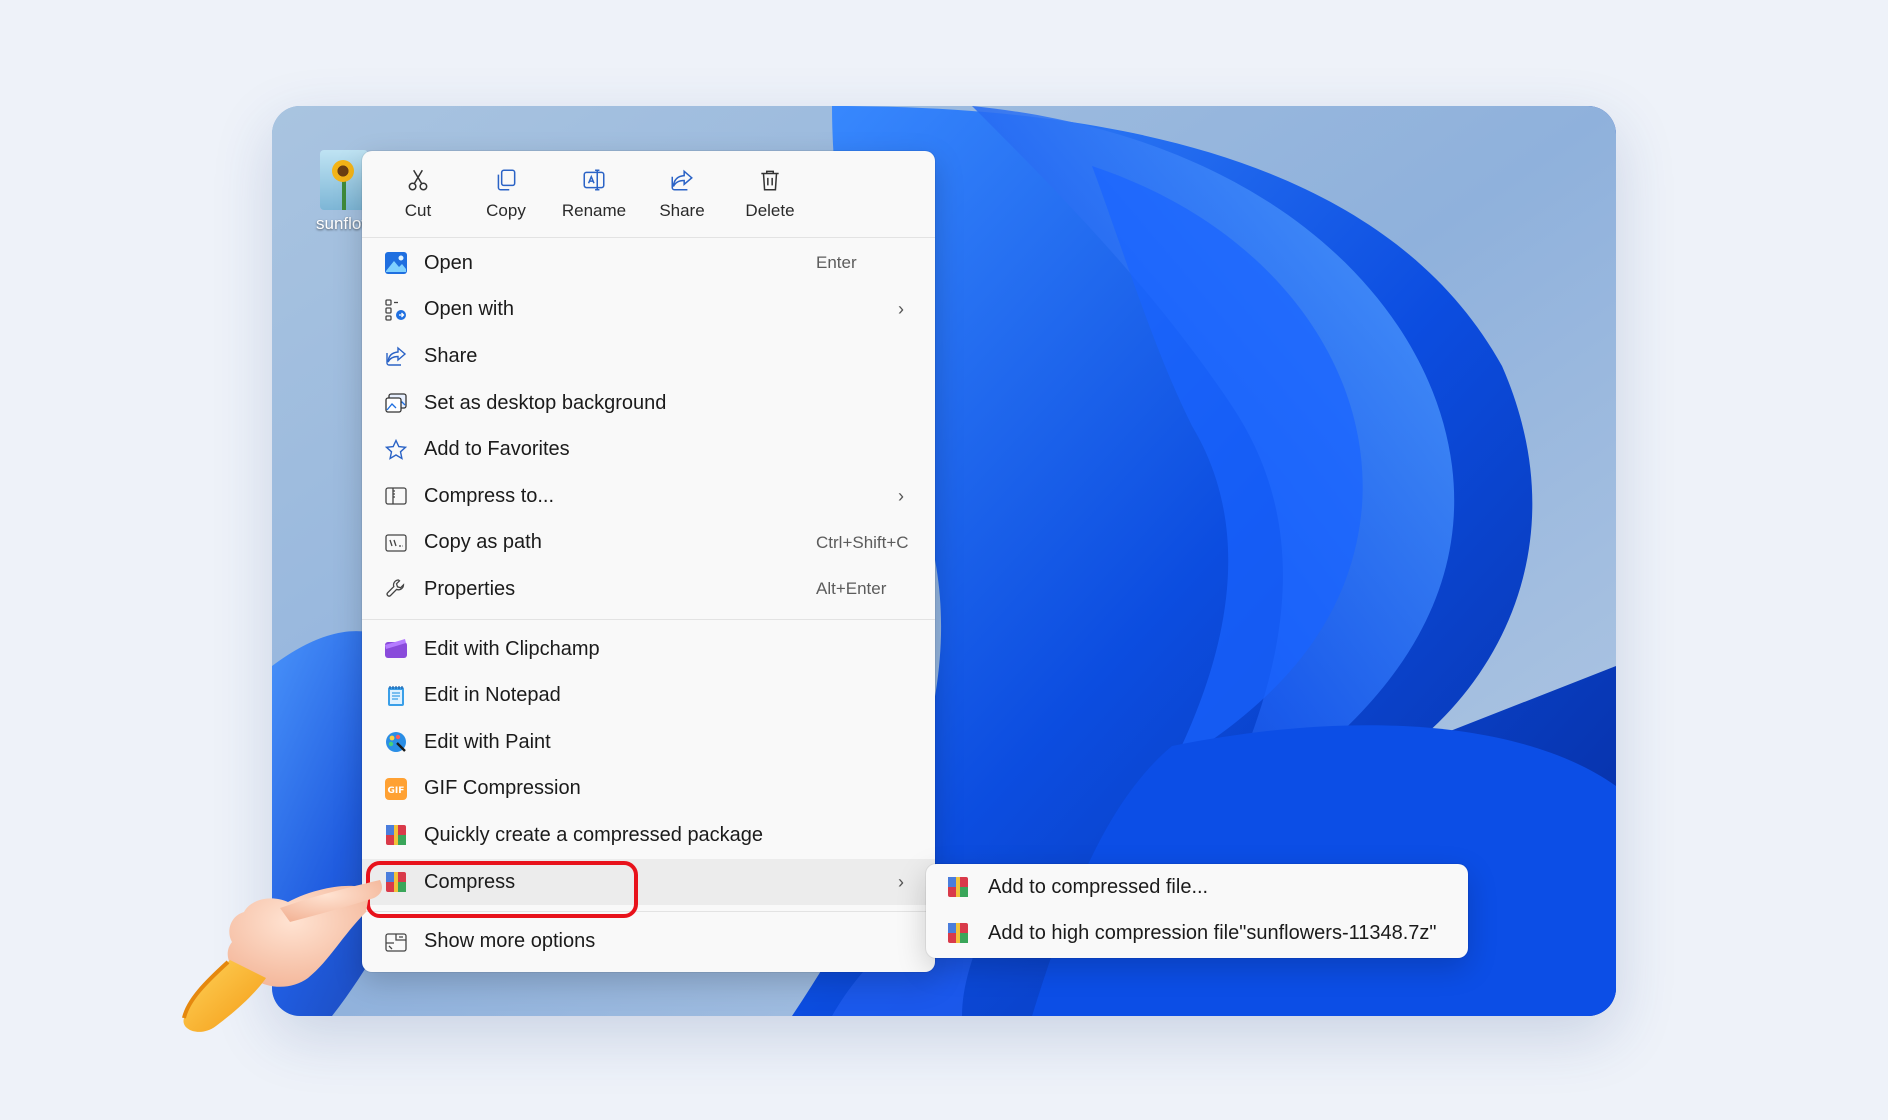  Describe the element at coordinates (648, 941) in the screenshot. I see `menu-item-show-more-options: Show more options` at that location.